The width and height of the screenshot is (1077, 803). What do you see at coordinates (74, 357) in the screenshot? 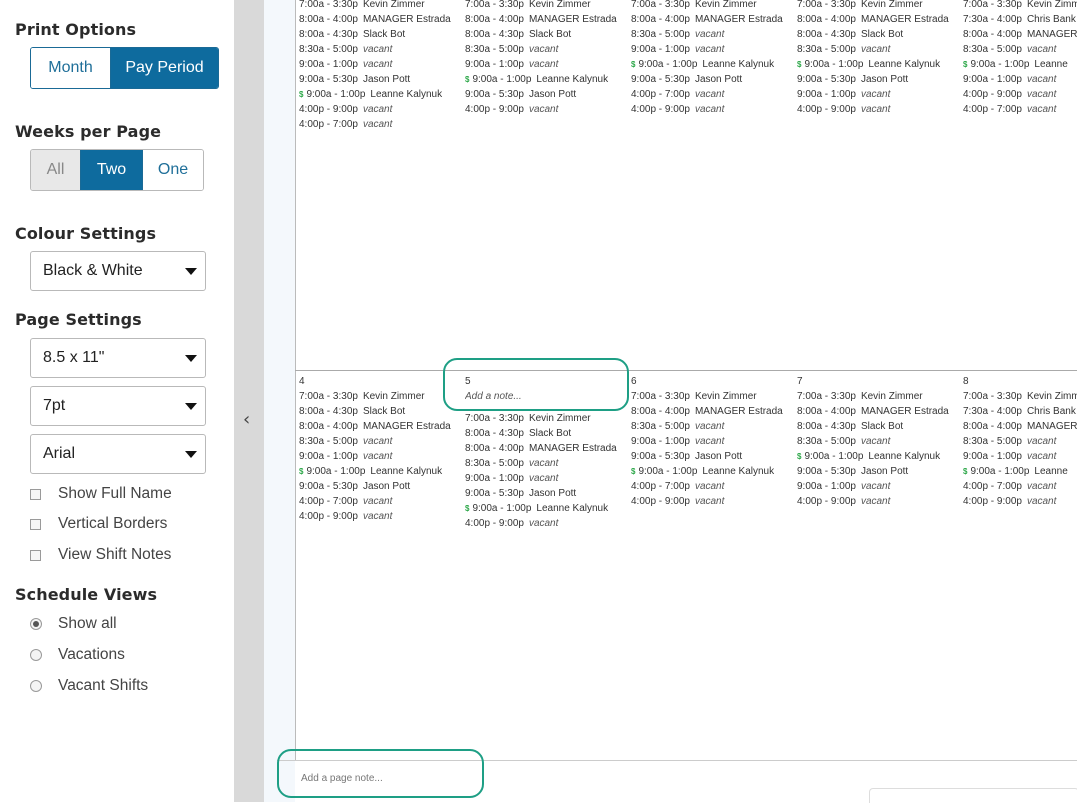
I see `paper-size-value: 8.5 x 11"` at bounding box center [74, 357].